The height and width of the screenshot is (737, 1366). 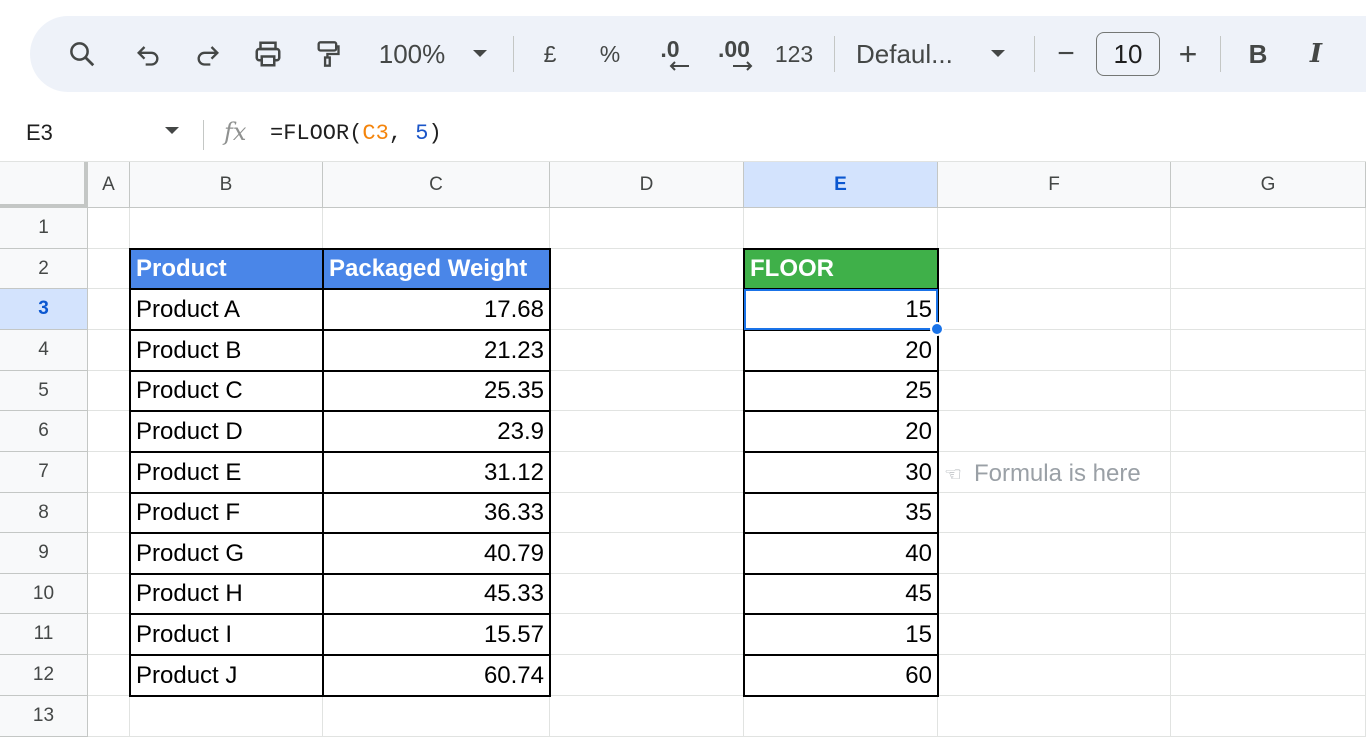 I want to click on row-header-8: 8, so click(x=44, y=513).